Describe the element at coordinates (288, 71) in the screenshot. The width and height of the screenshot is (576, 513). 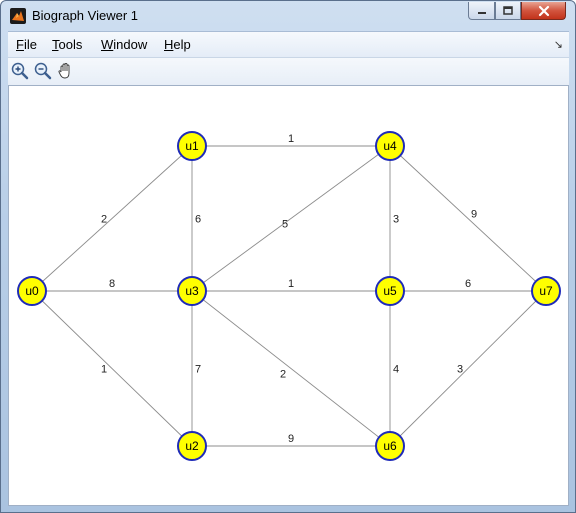
I see `toolbar` at that location.